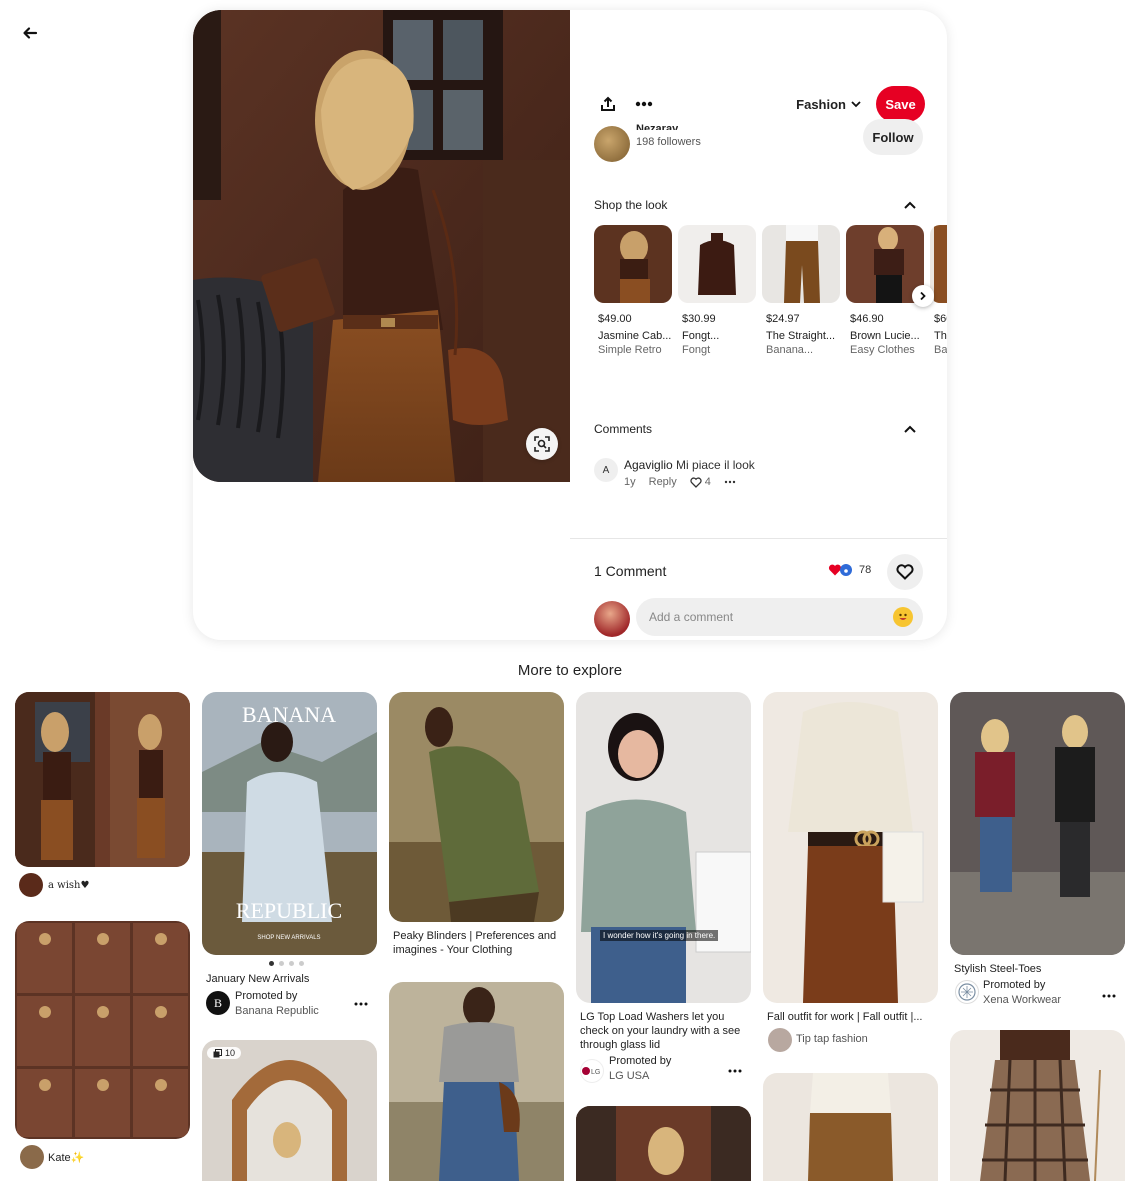 The height and width of the screenshot is (1181, 1140). Describe the element at coordinates (1022, 1000) in the screenshot. I see `advertiser-name: Xena Workwear` at that location.